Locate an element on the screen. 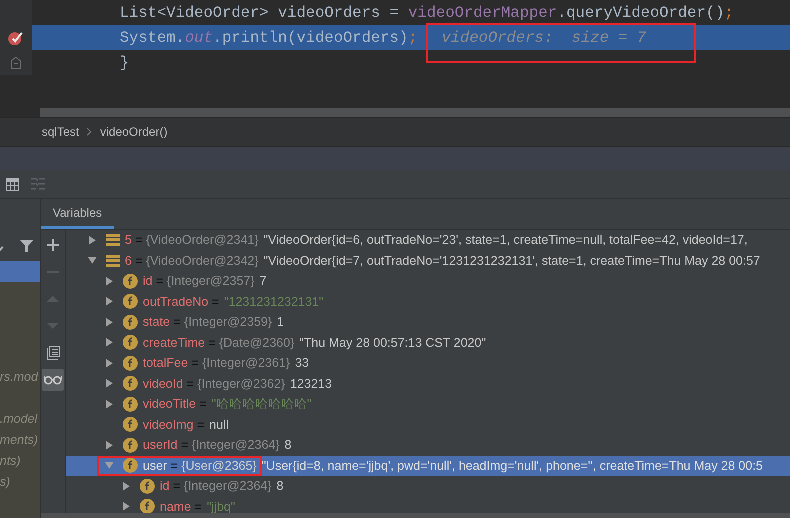 This screenshot has height=518, width=790. variable-name: totalFee = {Integer@2361} is located at coordinates (216, 363).